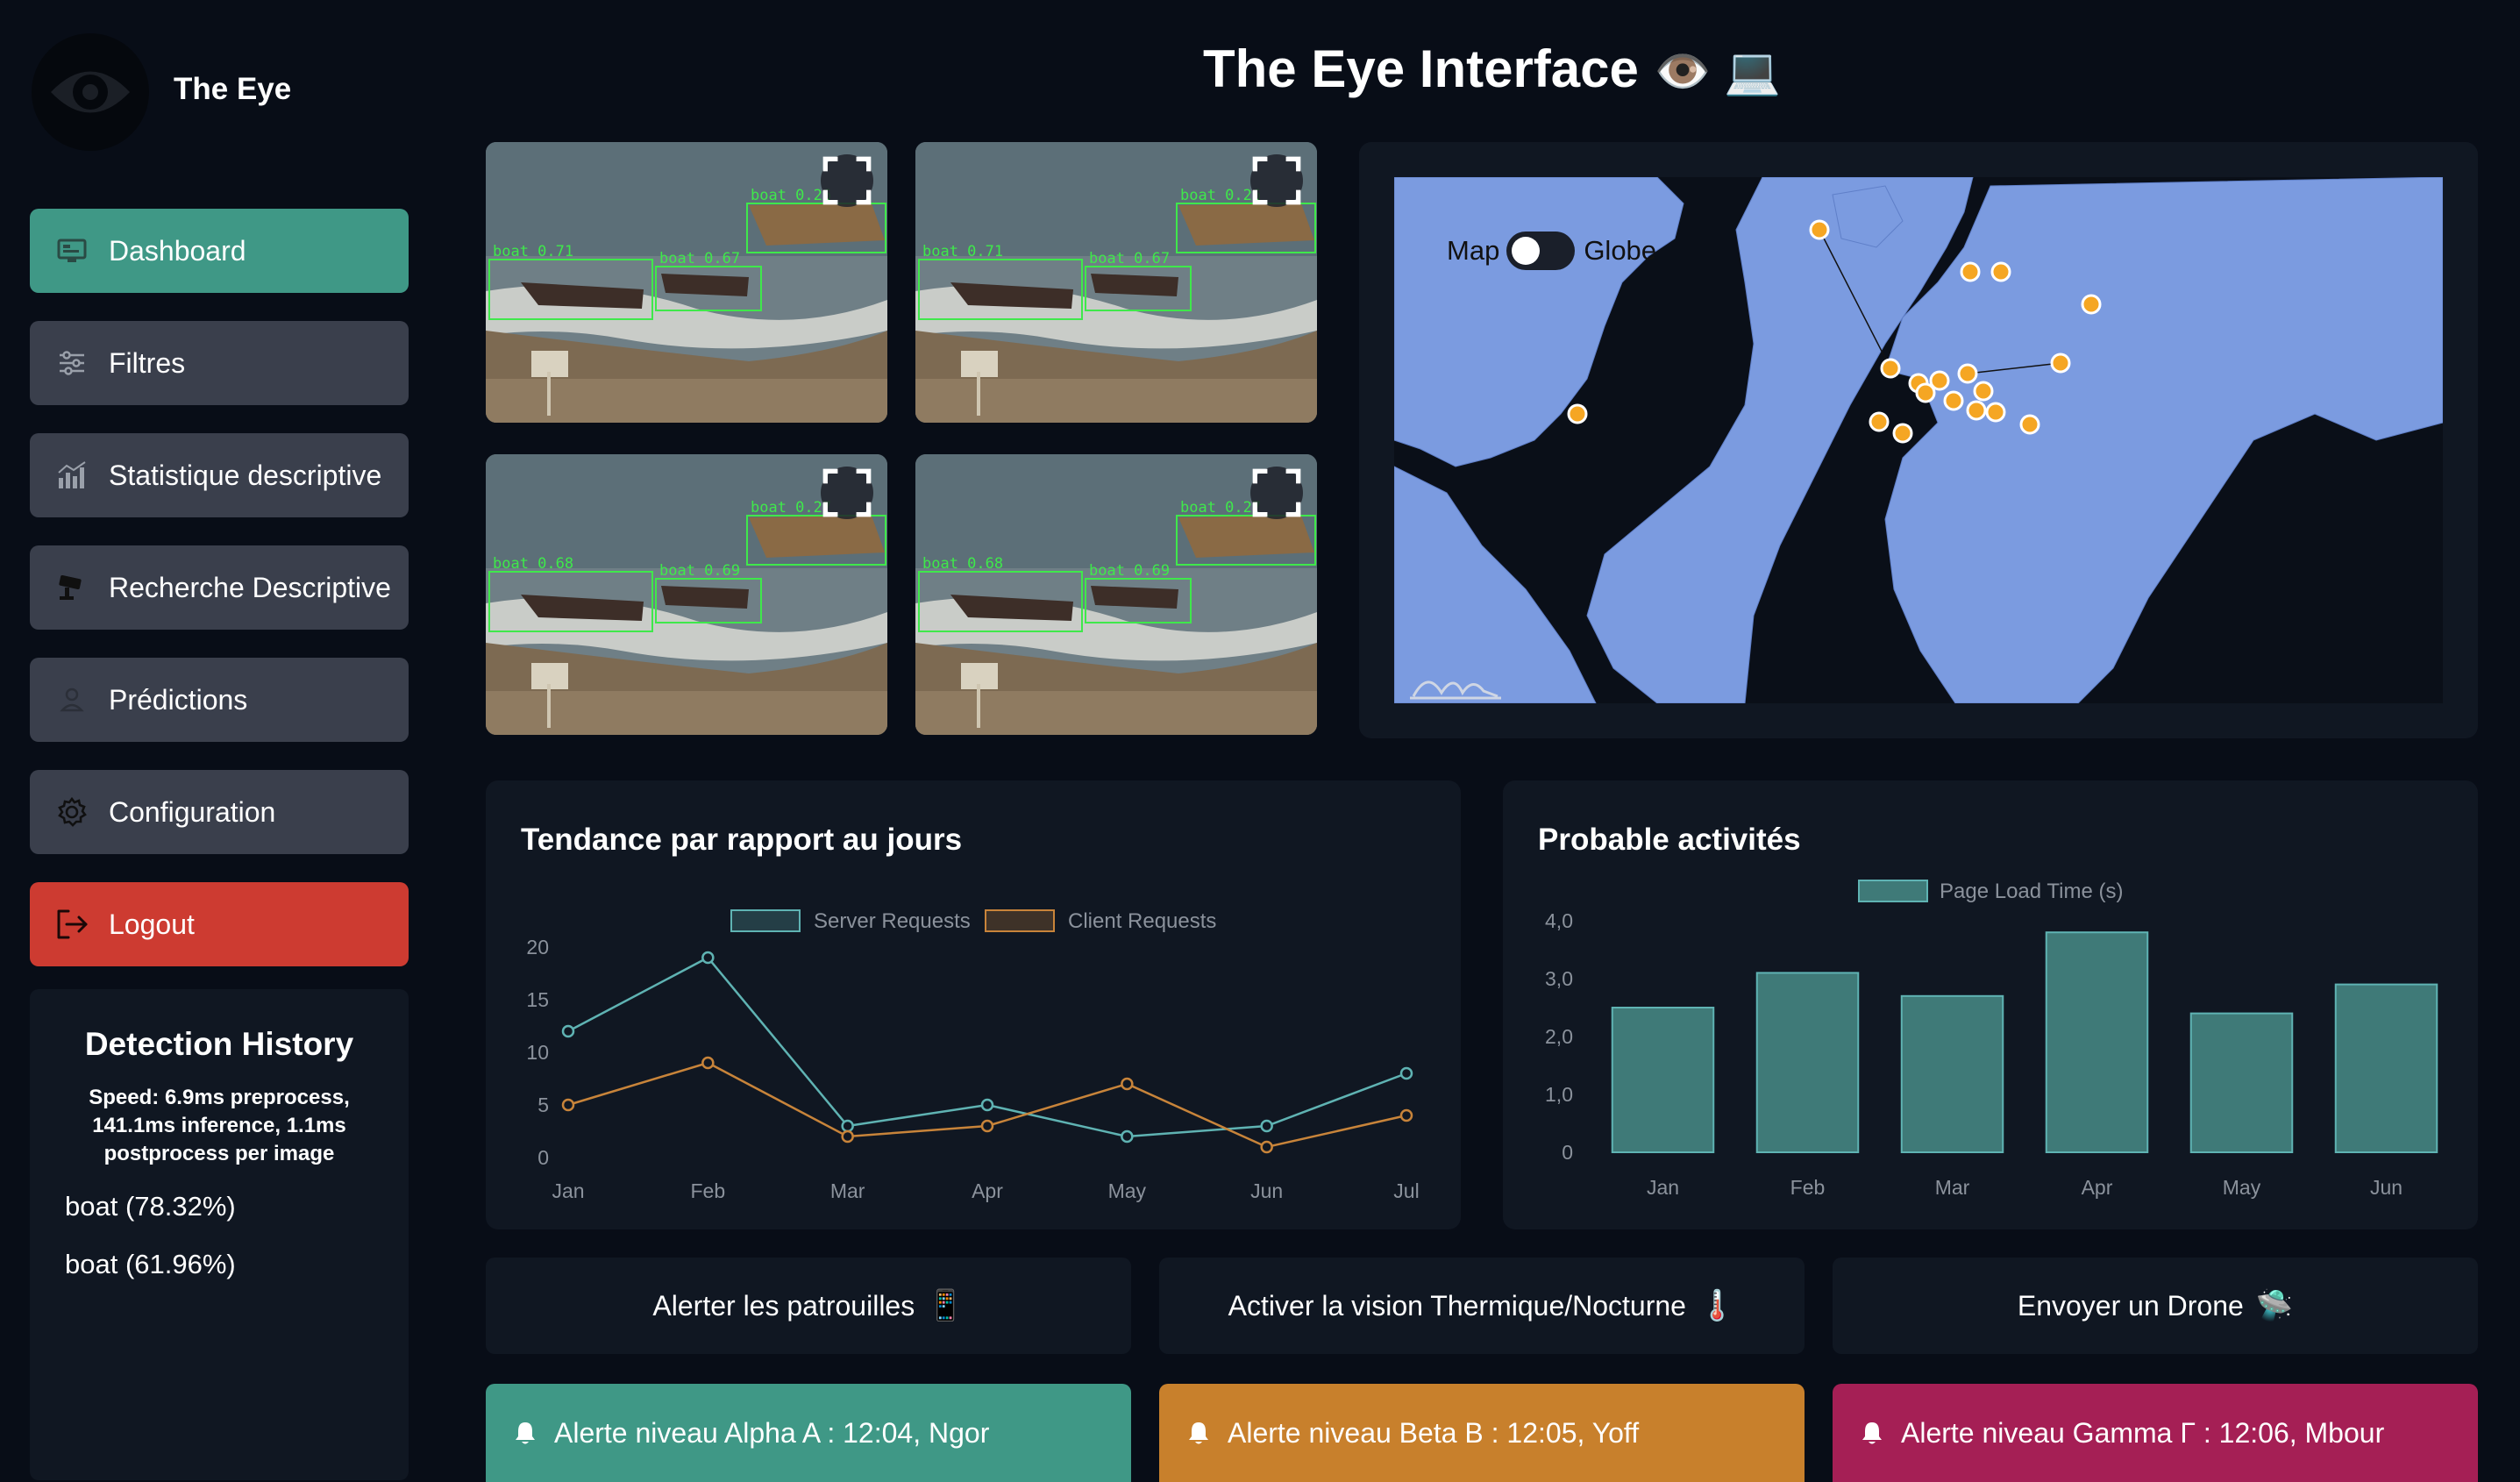 This screenshot has width=2520, height=1482. Describe the element at coordinates (2386, 1187) in the screenshot. I see `x-tick-label: Jun` at that location.